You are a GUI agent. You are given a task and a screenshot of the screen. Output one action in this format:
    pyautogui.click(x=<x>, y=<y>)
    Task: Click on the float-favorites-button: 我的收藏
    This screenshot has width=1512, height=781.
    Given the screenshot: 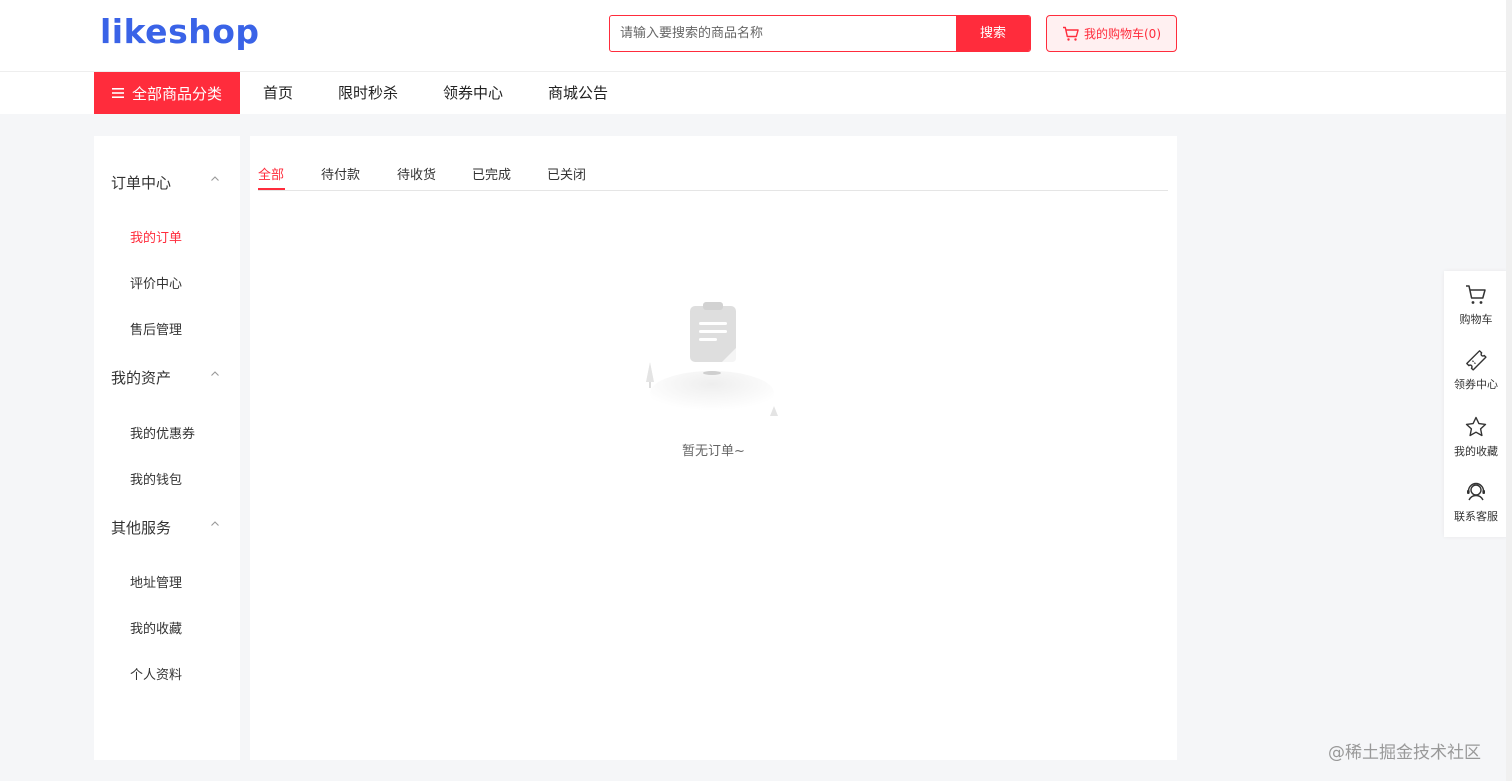 What is the action you would take?
    pyautogui.click(x=1476, y=437)
    